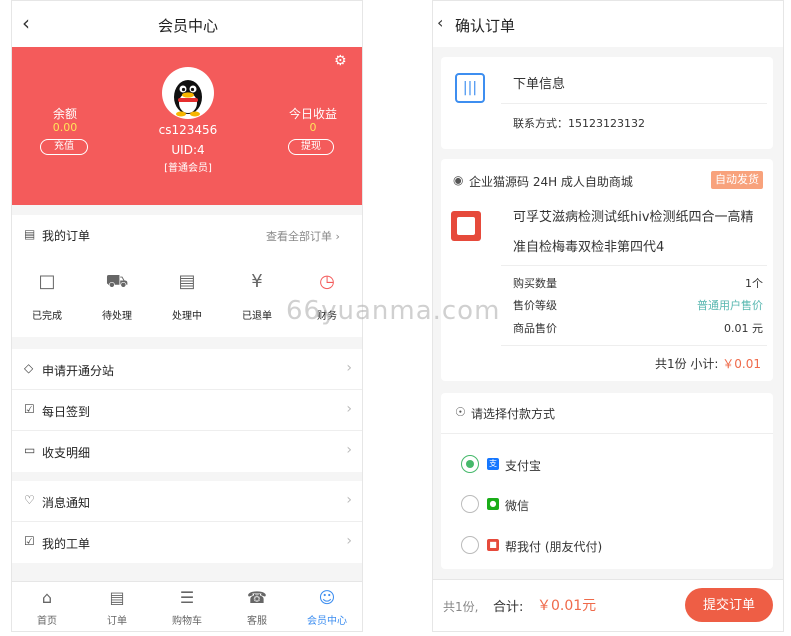  I want to click on order-info-card: ||| 下单信息 联系方式：15123123132, so click(607, 103).